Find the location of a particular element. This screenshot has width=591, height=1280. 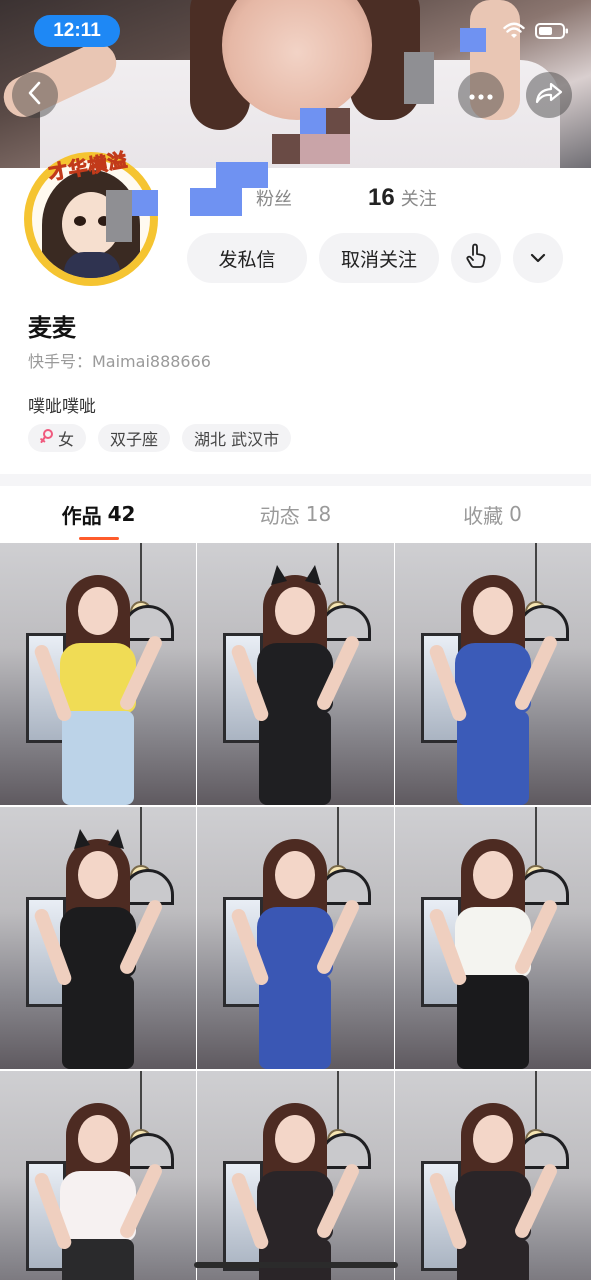

back-button is located at coordinates (35, 95).